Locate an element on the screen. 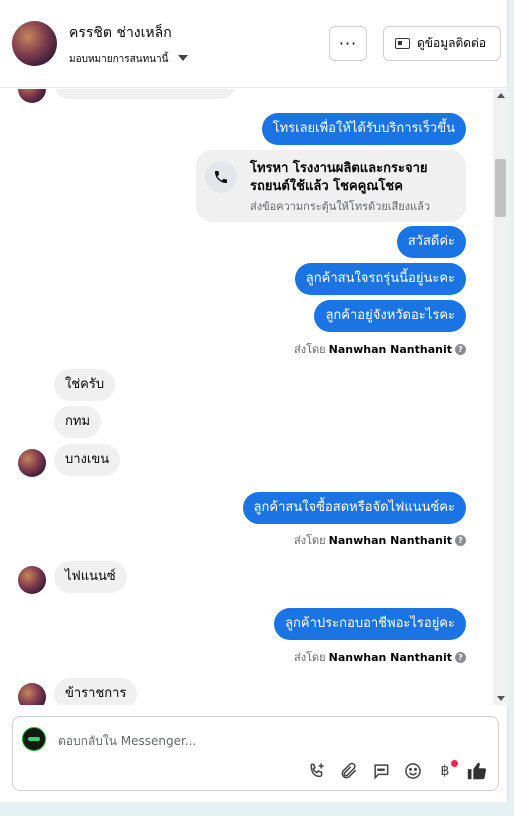 This screenshot has height=816, width=514. view-contact-info-button: ดูข้อมูลติดต่อ is located at coordinates (442, 43).